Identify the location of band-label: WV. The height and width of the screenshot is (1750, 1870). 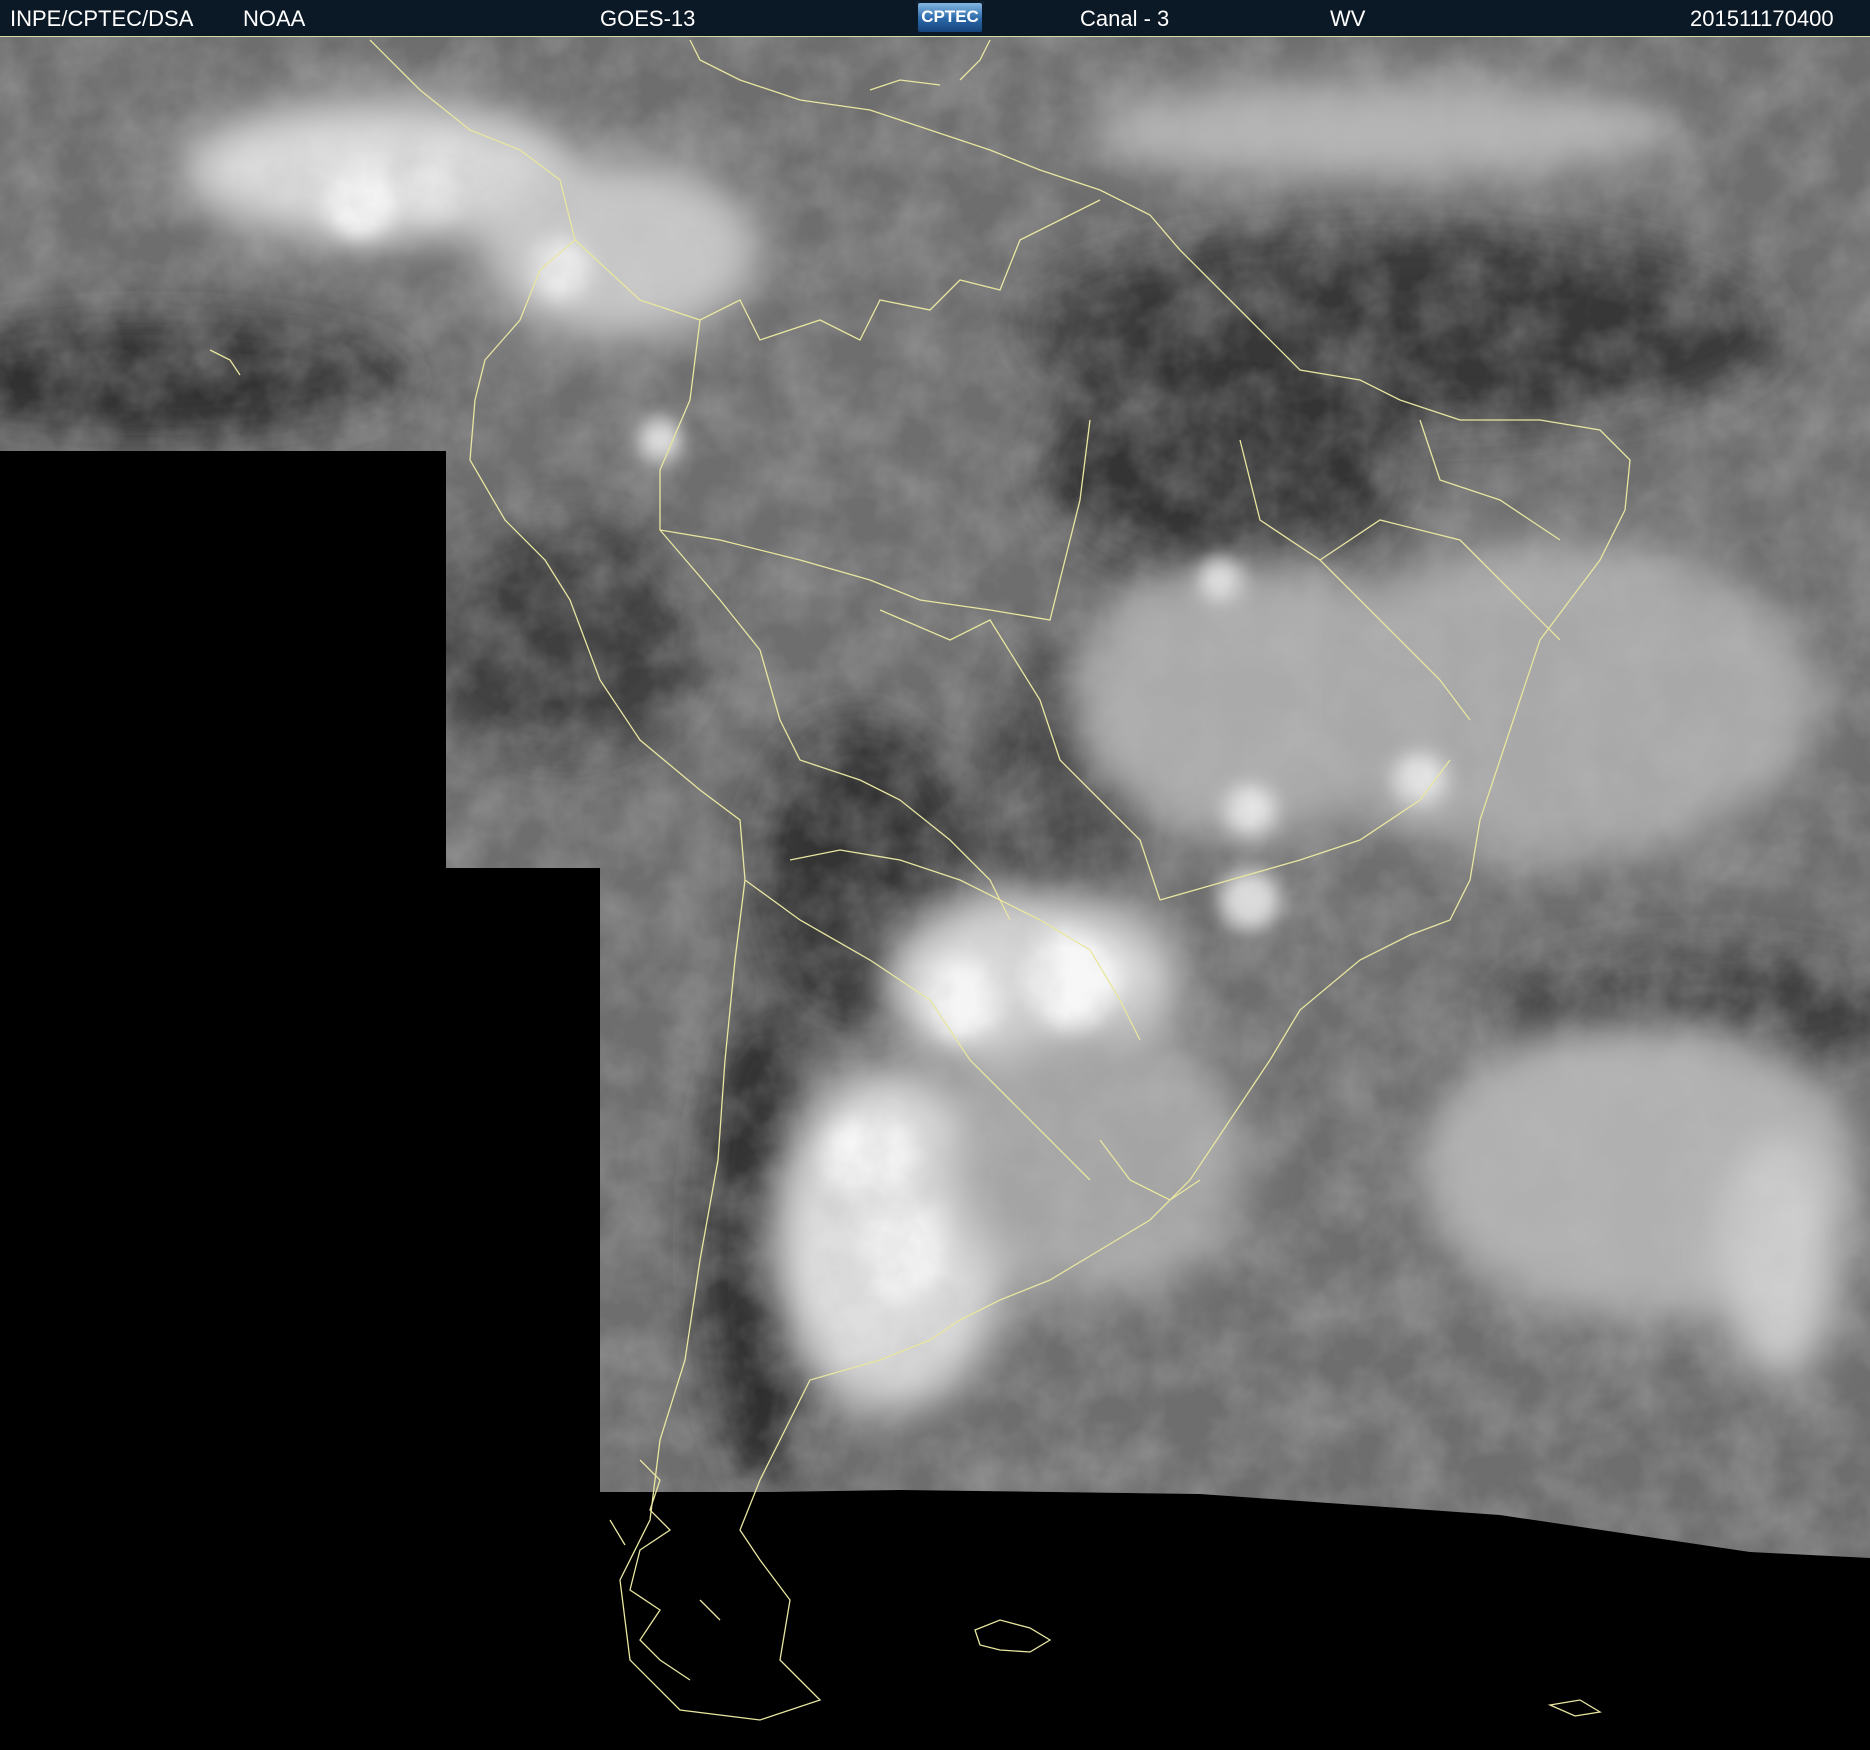
(1348, 18).